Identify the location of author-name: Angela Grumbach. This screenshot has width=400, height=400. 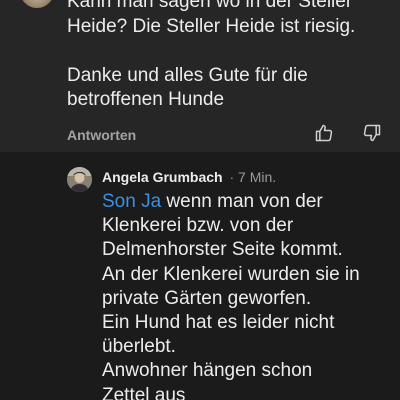
(162, 177).